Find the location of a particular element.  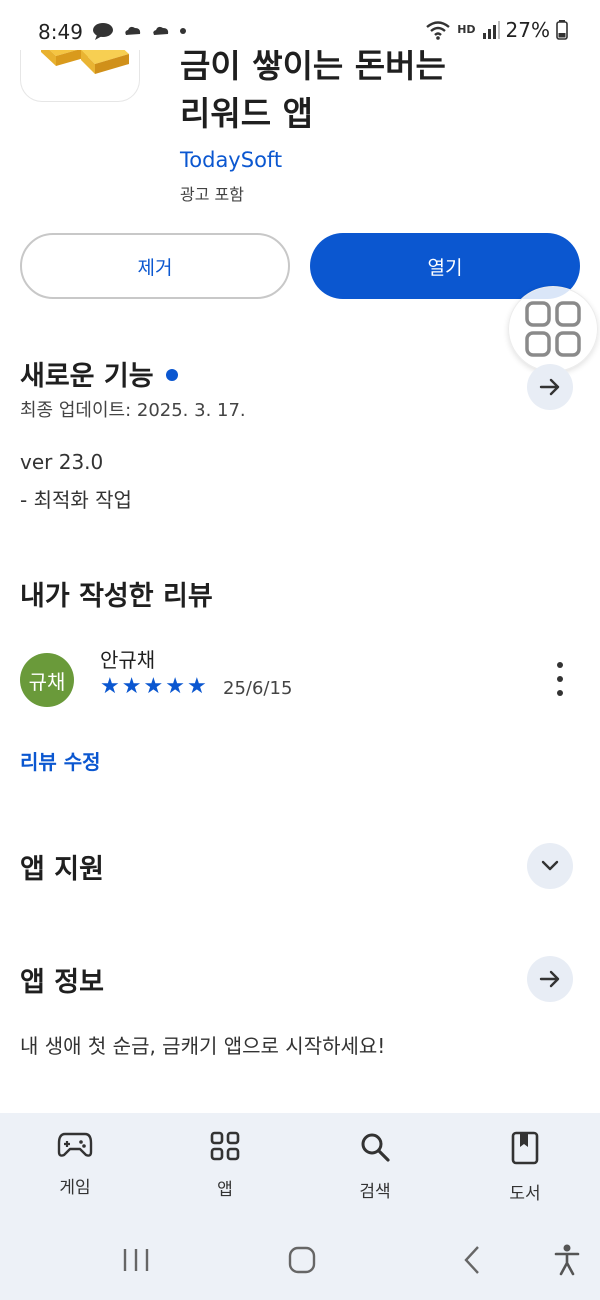

notification-icons is located at coordinates (139, 31).